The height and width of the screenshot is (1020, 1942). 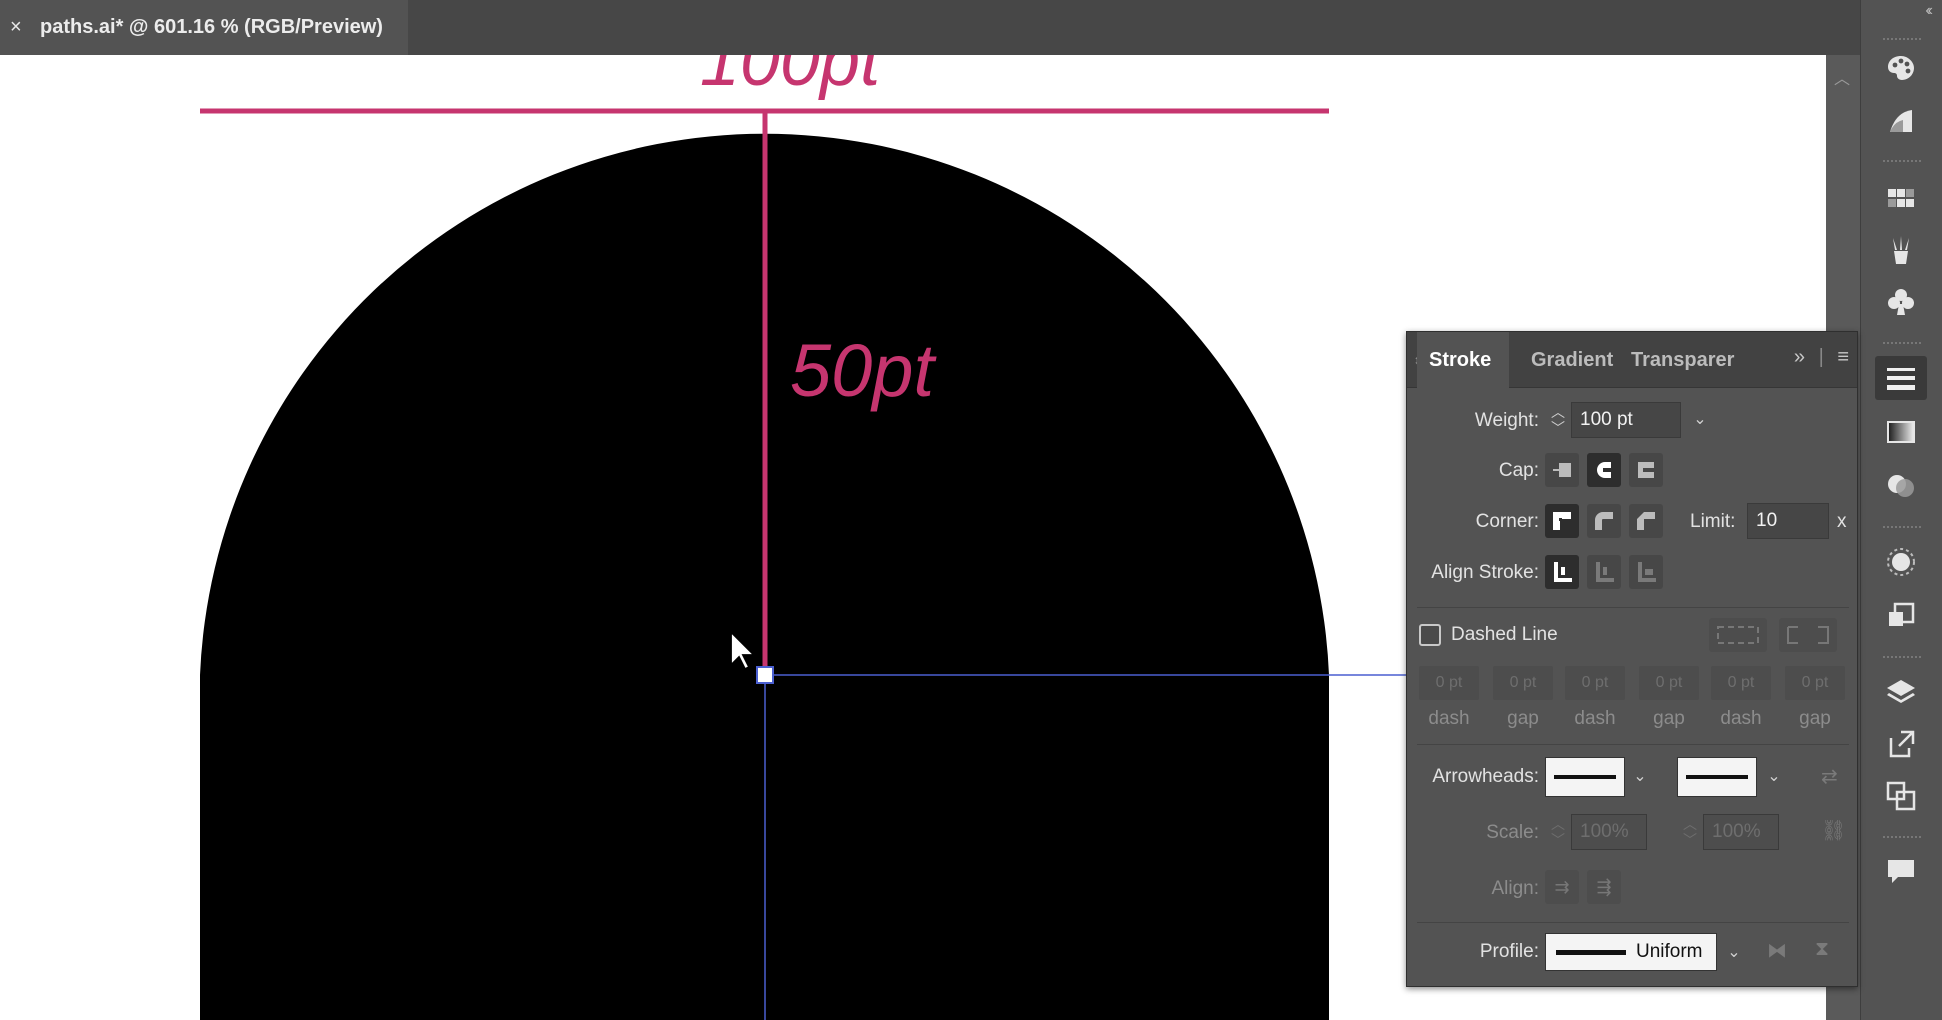 I want to click on document-tab: × paths.ai* @ 601.16 % (RGB/Preview), so click(x=204, y=27).